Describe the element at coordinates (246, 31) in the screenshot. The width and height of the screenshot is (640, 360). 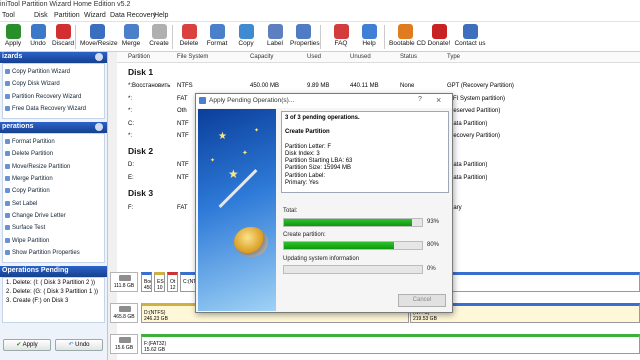
I see `copy-icon` at that location.